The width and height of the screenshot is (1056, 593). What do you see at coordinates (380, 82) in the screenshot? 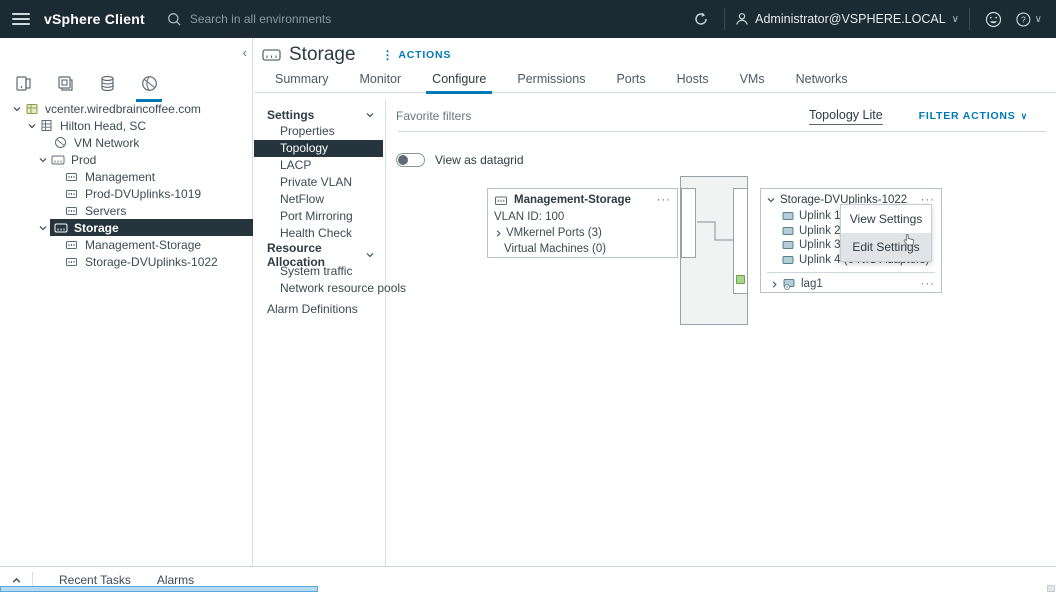
I see `tab-monitor: Monitor` at bounding box center [380, 82].